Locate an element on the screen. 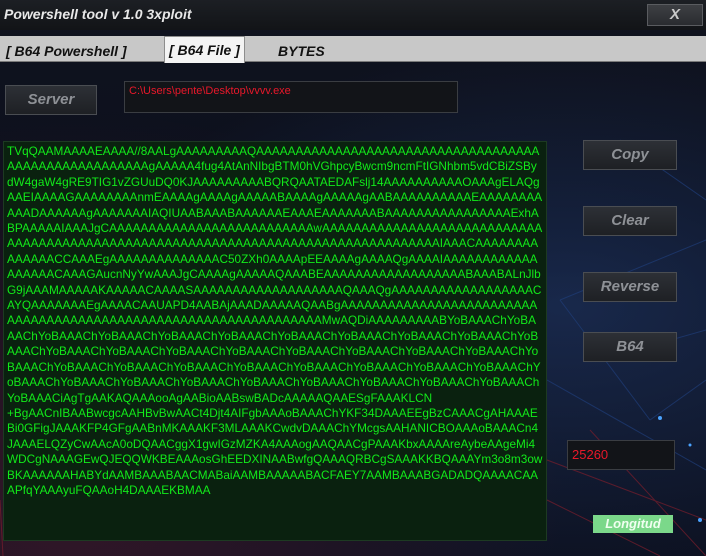 Image resolution: width=706 pixels, height=556 pixels. copy-button: Copy is located at coordinates (630, 155).